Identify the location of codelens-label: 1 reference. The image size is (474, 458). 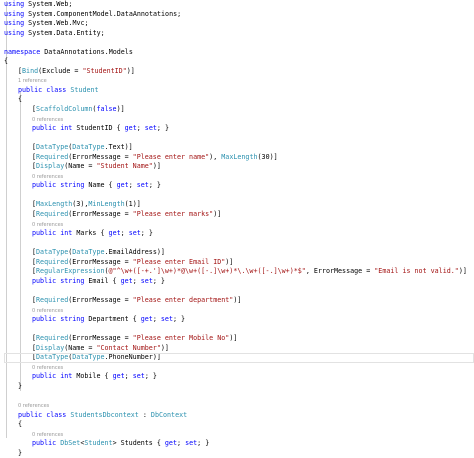
(23, 81).